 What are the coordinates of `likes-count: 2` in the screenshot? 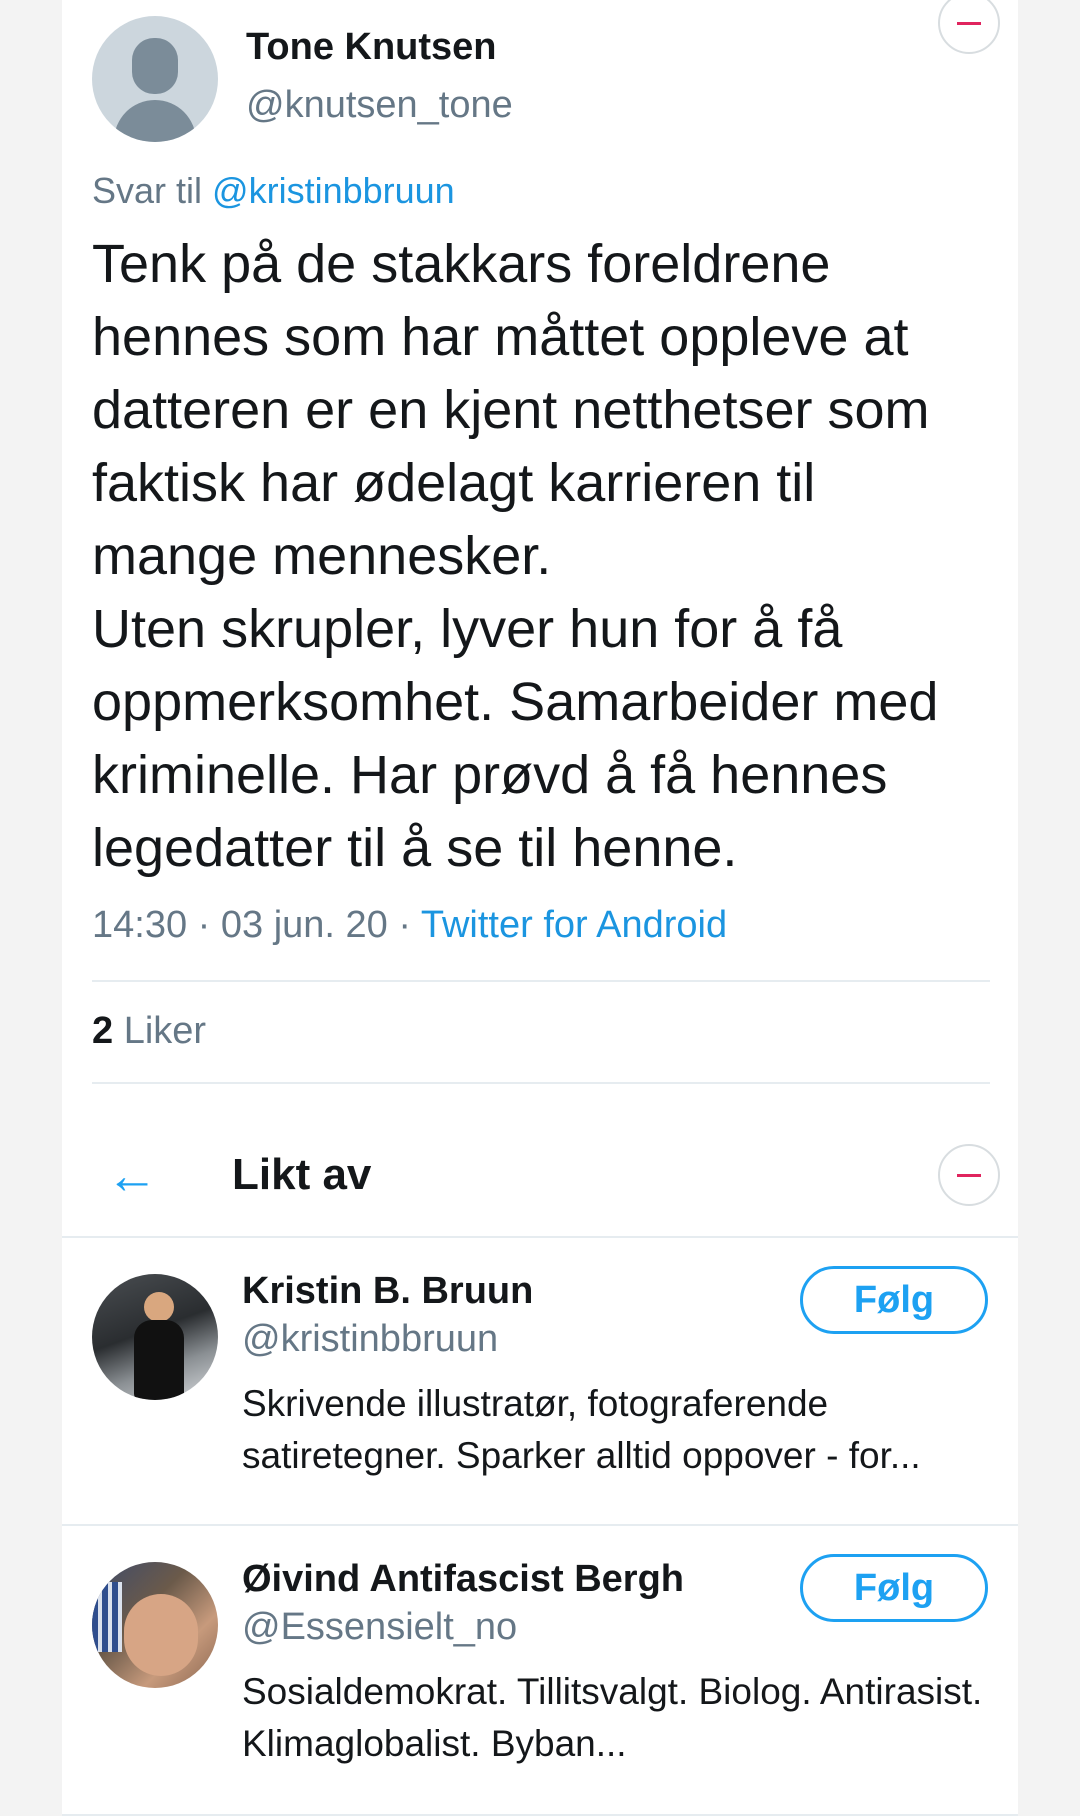 It's located at (103, 1031).